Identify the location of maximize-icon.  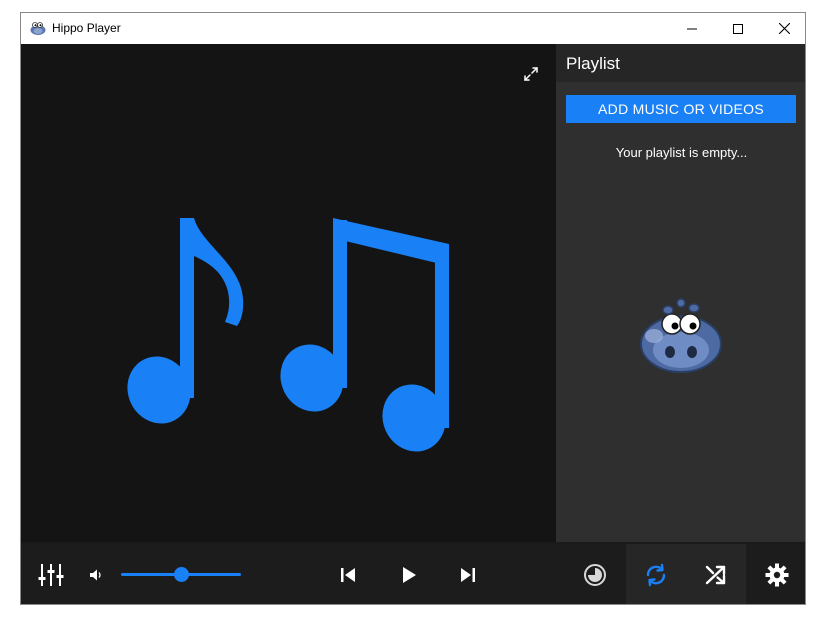
(738, 28).